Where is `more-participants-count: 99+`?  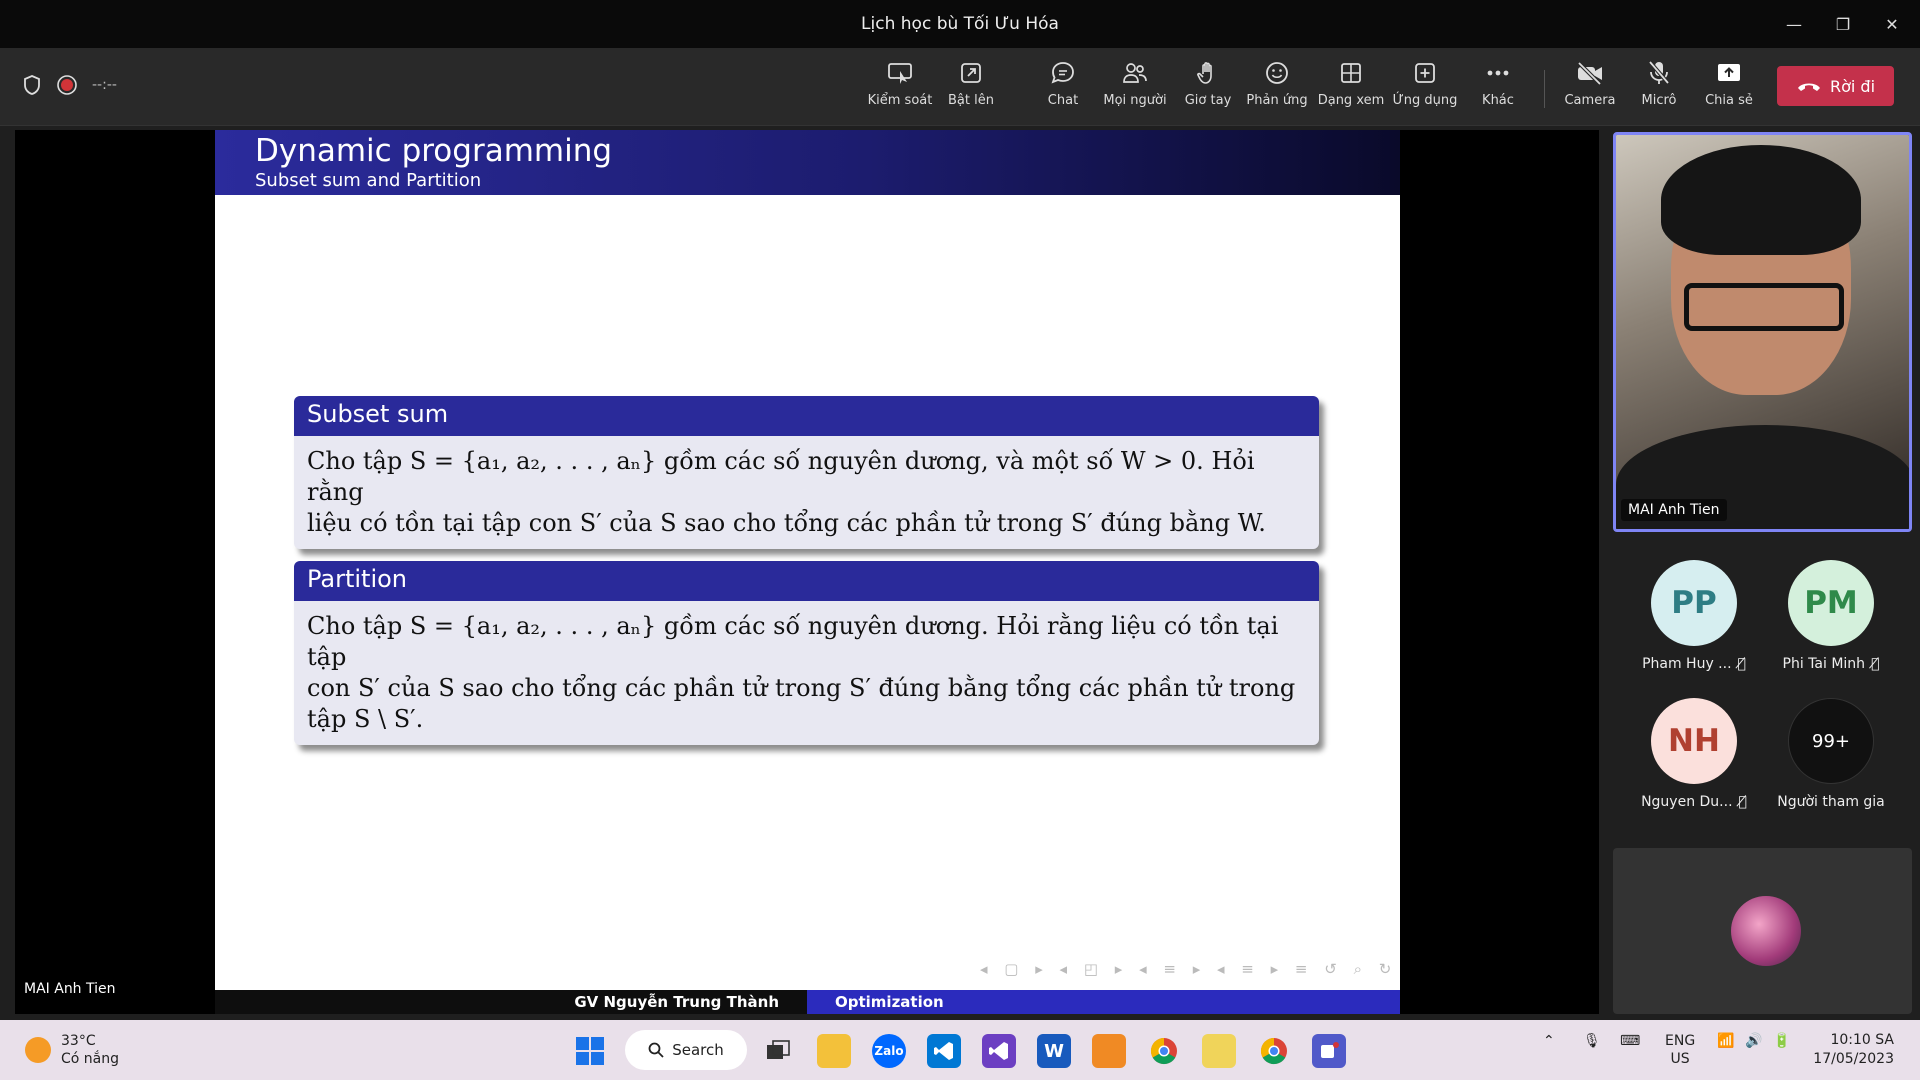 more-participants-count: 99+ is located at coordinates (1831, 741).